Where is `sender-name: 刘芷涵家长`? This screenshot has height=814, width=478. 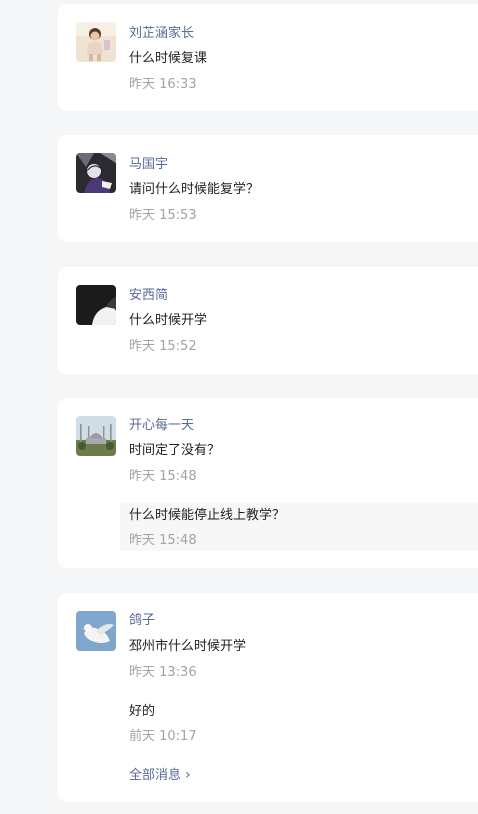
sender-name: 刘芷涵家长 is located at coordinates (161, 34).